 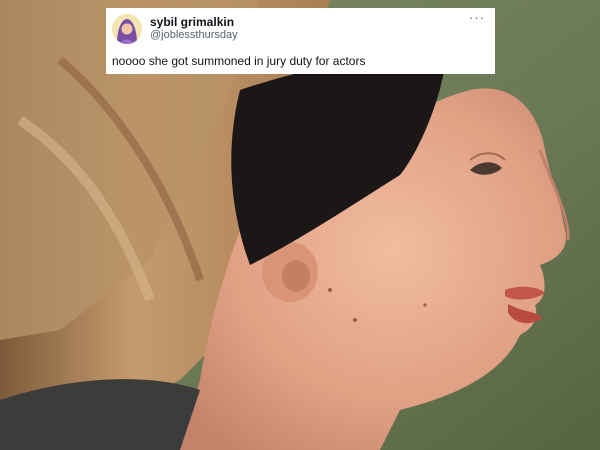 I want to click on avatar, so click(x=127, y=29).